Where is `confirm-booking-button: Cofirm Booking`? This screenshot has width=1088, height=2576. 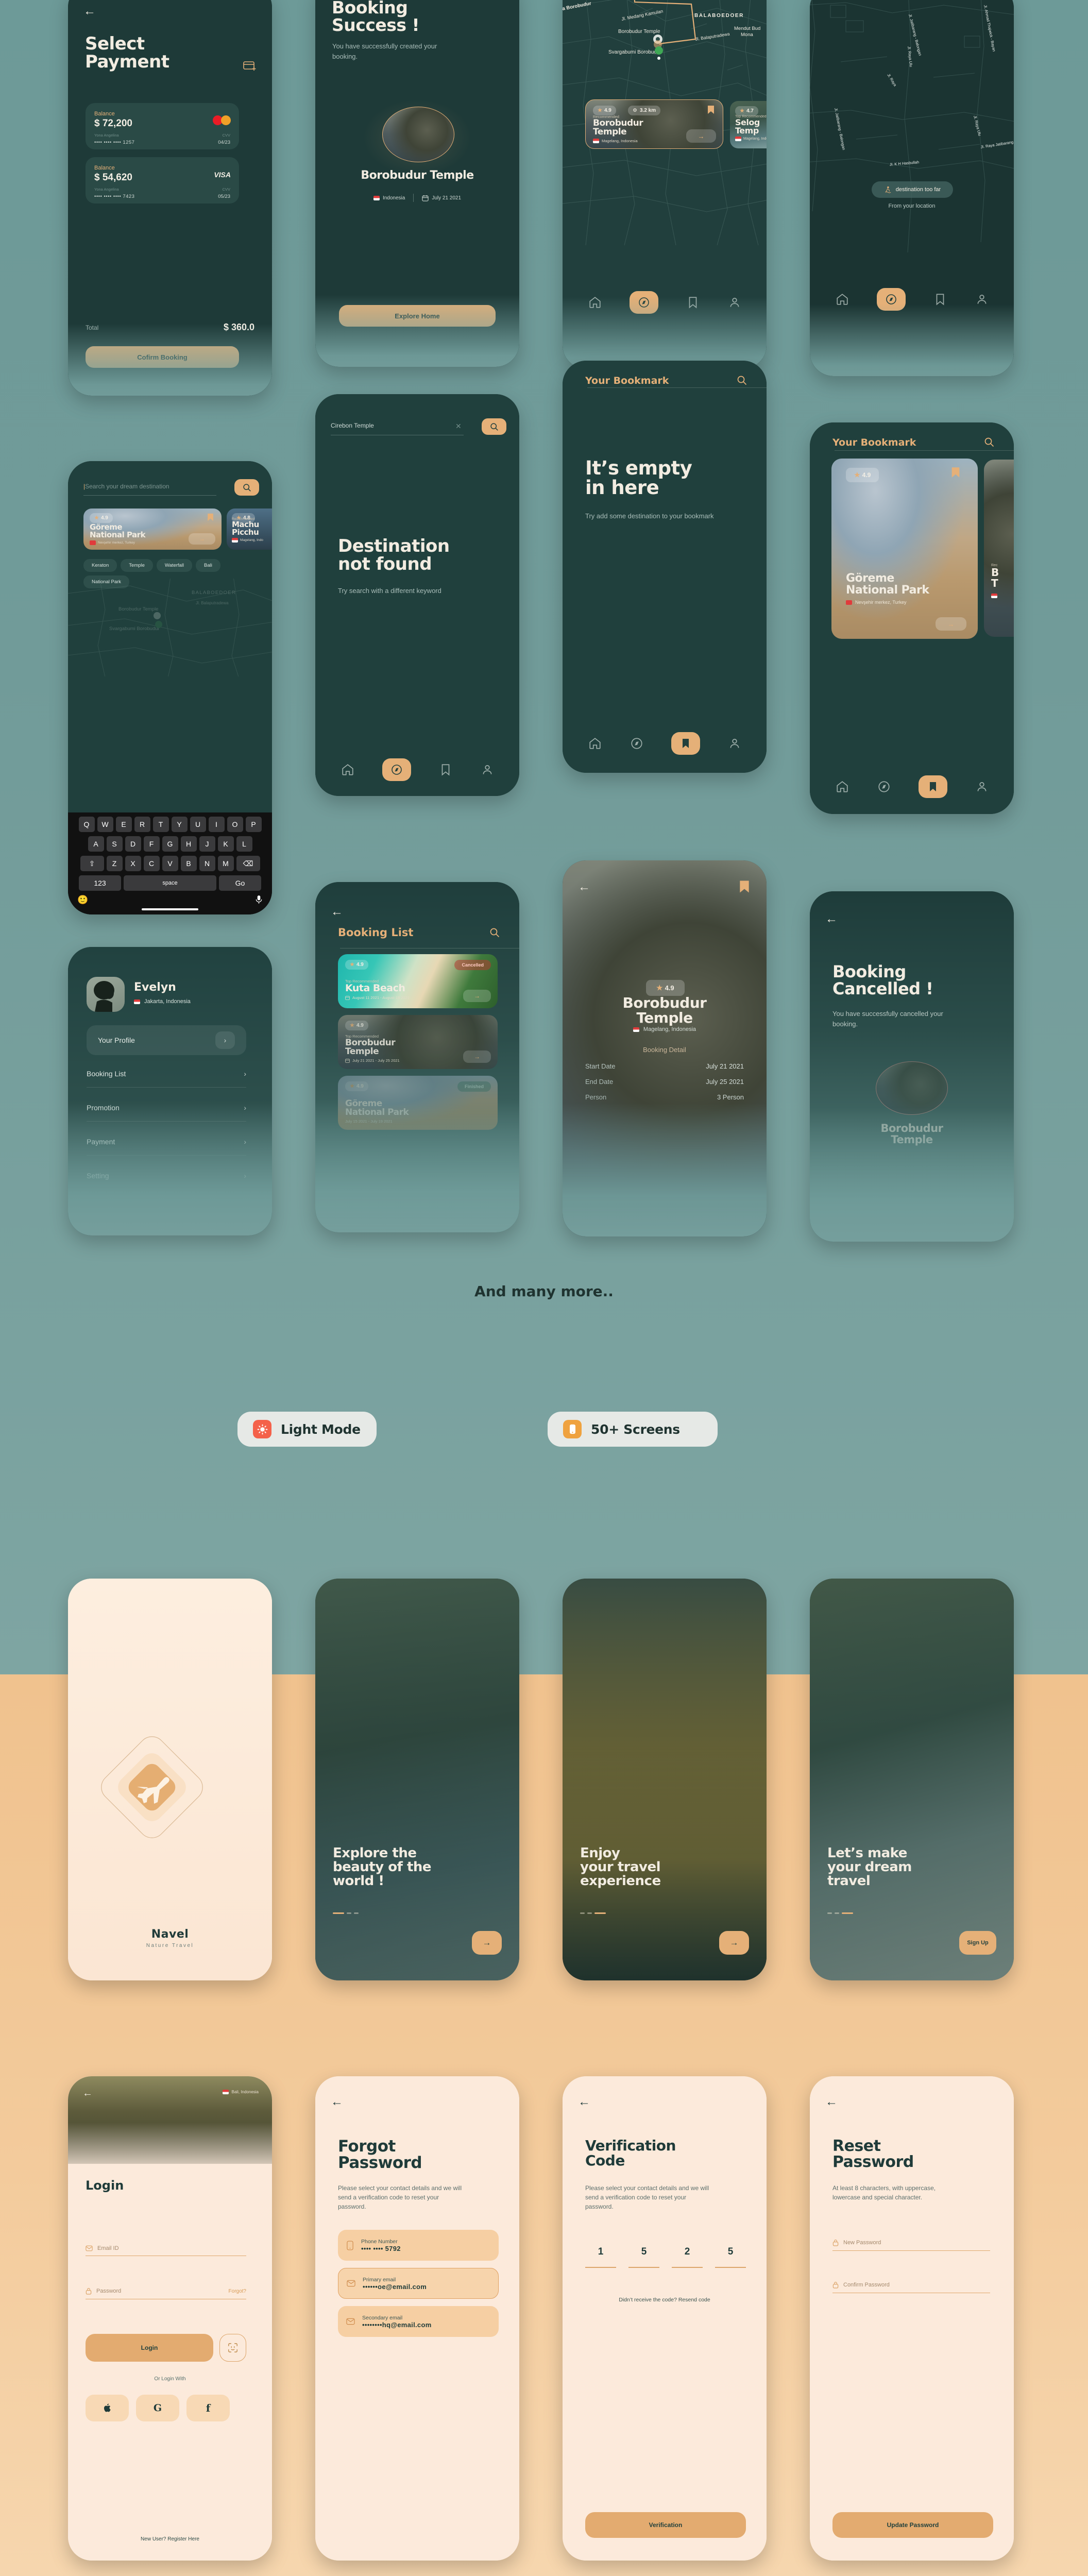 confirm-booking-button: Cofirm Booking is located at coordinates (162, 357).